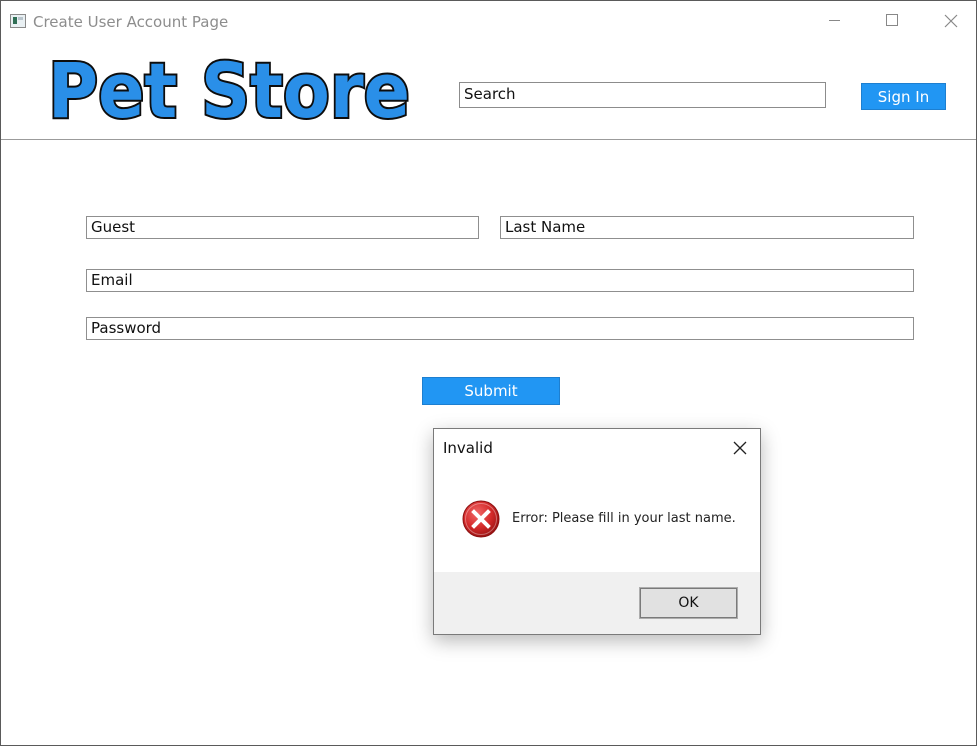  What do you see at coordinates (500, 280) in the screenshot?
I see `email-field: Email` at bounding box center [500, 280].